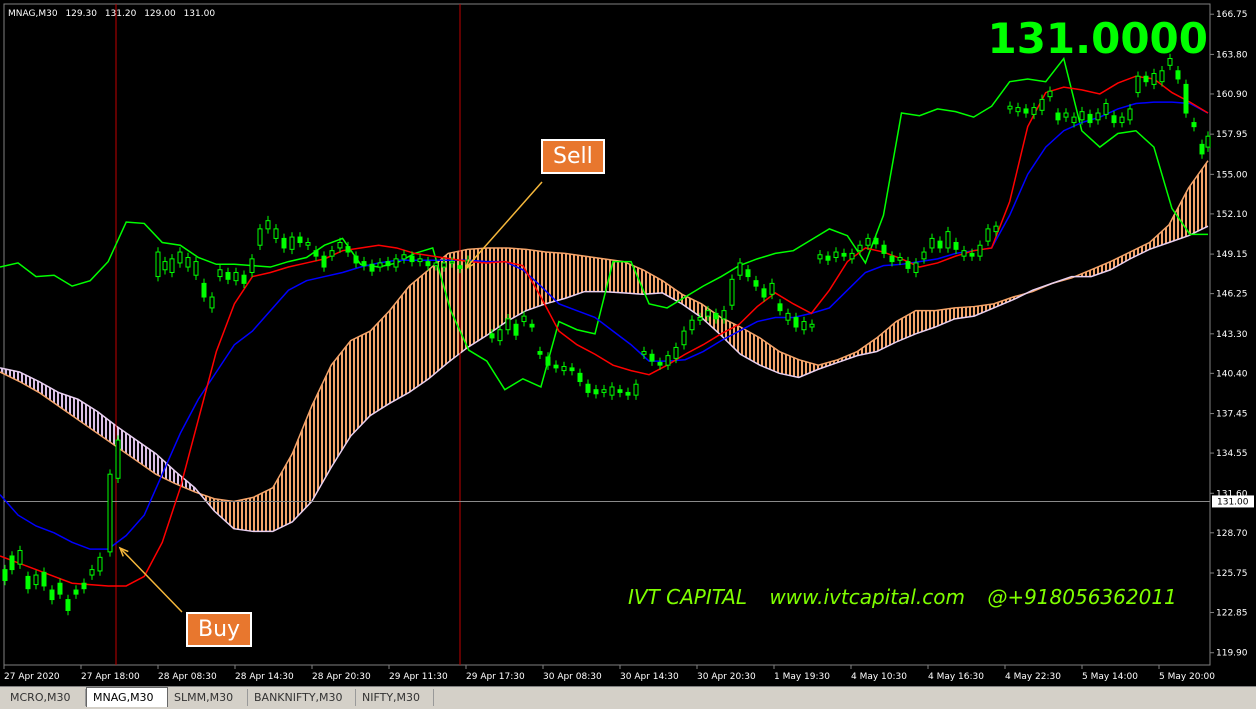 The height and width of the screenshot is (709, 1256). Describe the element at coordinates (264, 677) in the screenshot. I see `x-tick-label: 28 Apr 14:30` at that location.